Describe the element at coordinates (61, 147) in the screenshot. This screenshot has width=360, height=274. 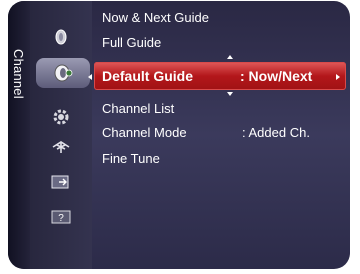
I see `antenna-tower-icon` at that location.